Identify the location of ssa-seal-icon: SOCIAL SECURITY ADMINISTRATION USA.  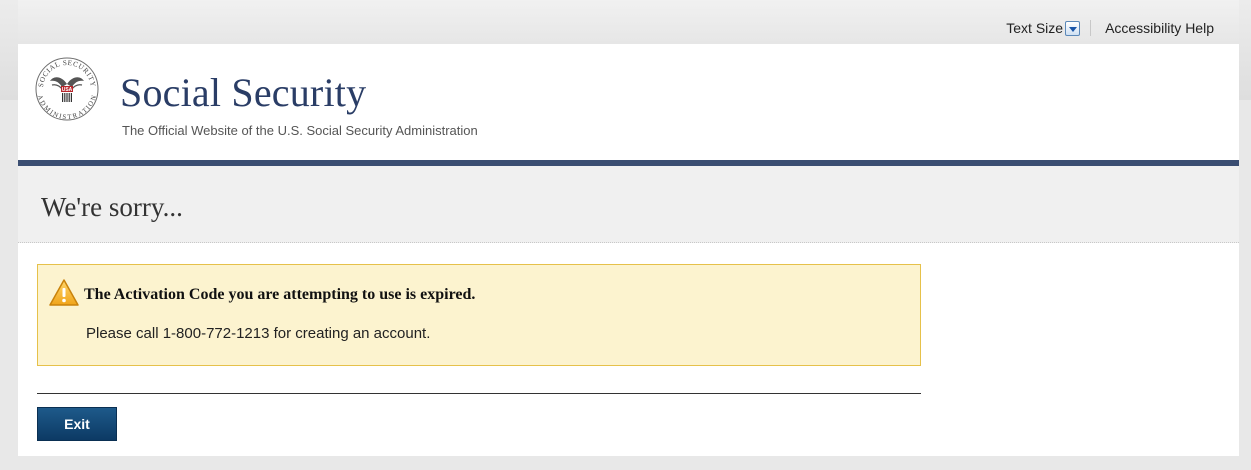
(67, 89).